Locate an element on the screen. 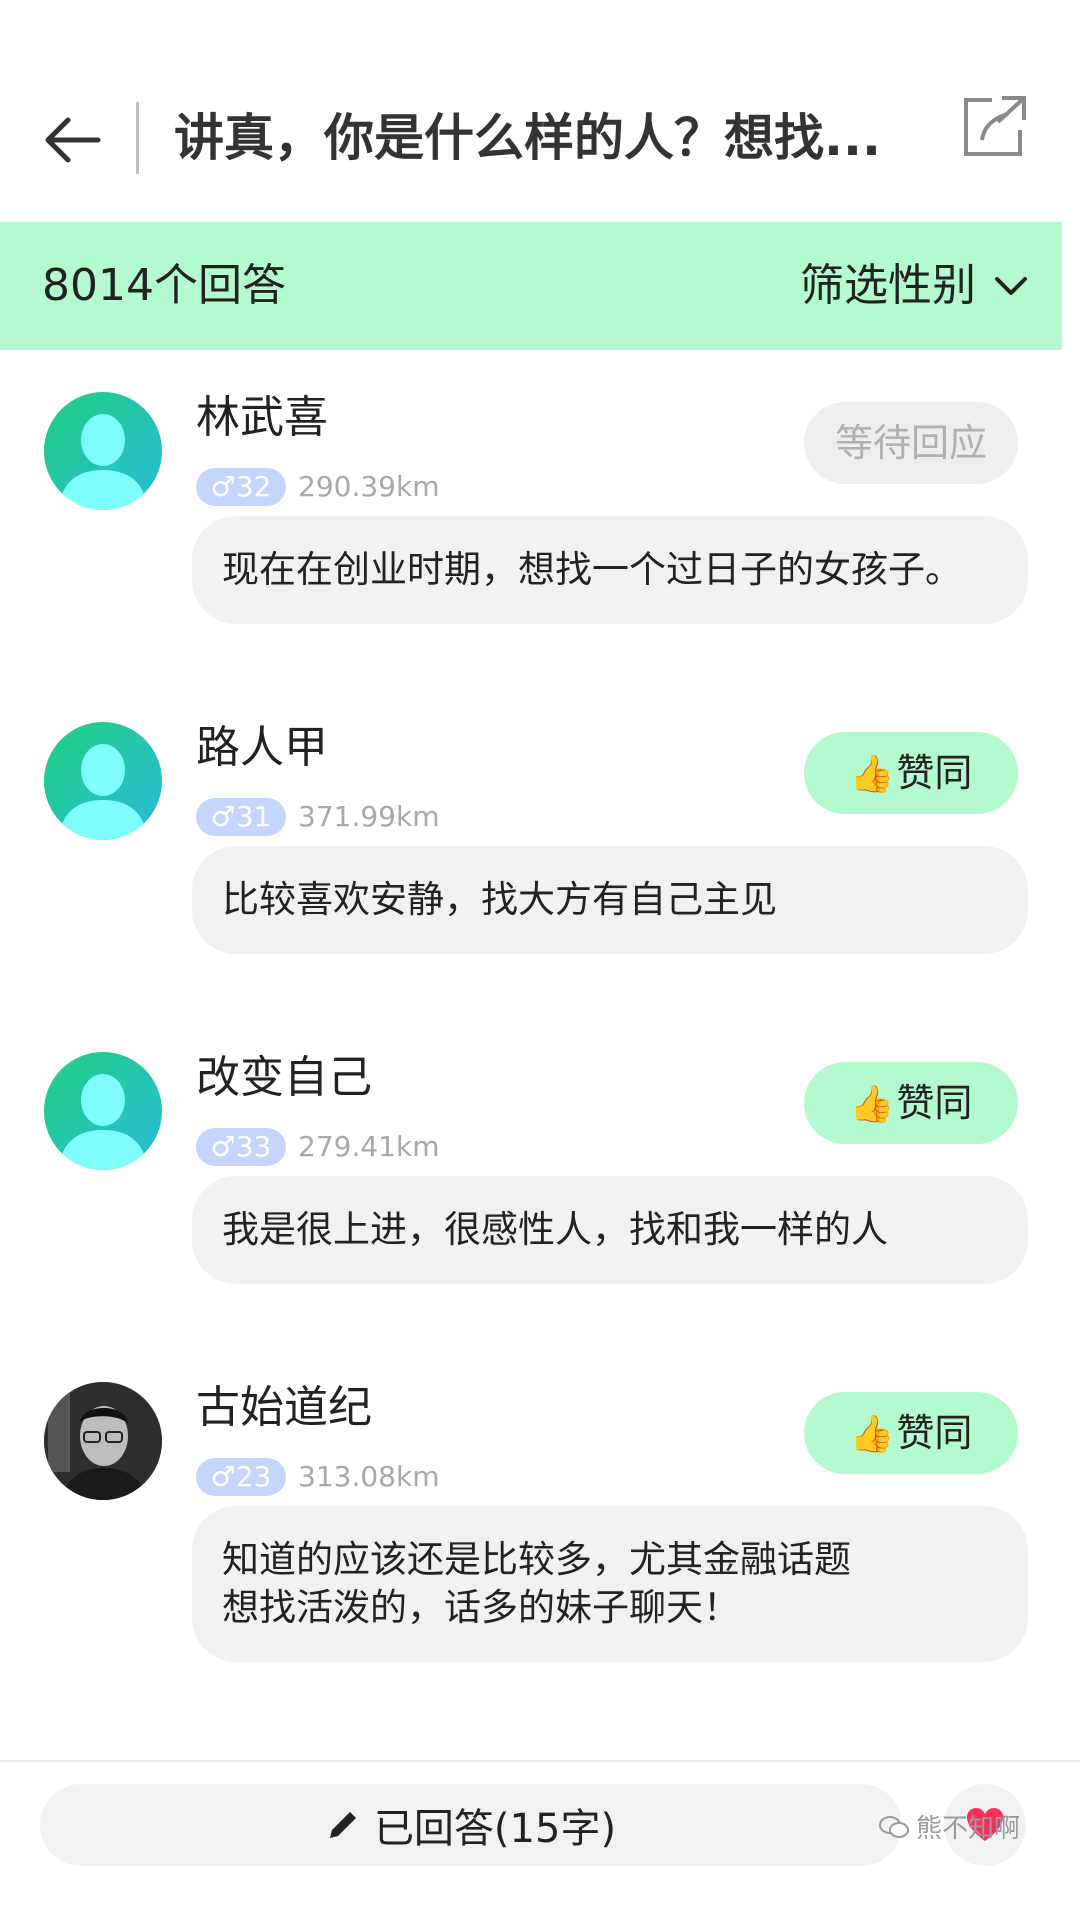  gender-age-badge: ♂33 is located at coordinates (241, 1147).